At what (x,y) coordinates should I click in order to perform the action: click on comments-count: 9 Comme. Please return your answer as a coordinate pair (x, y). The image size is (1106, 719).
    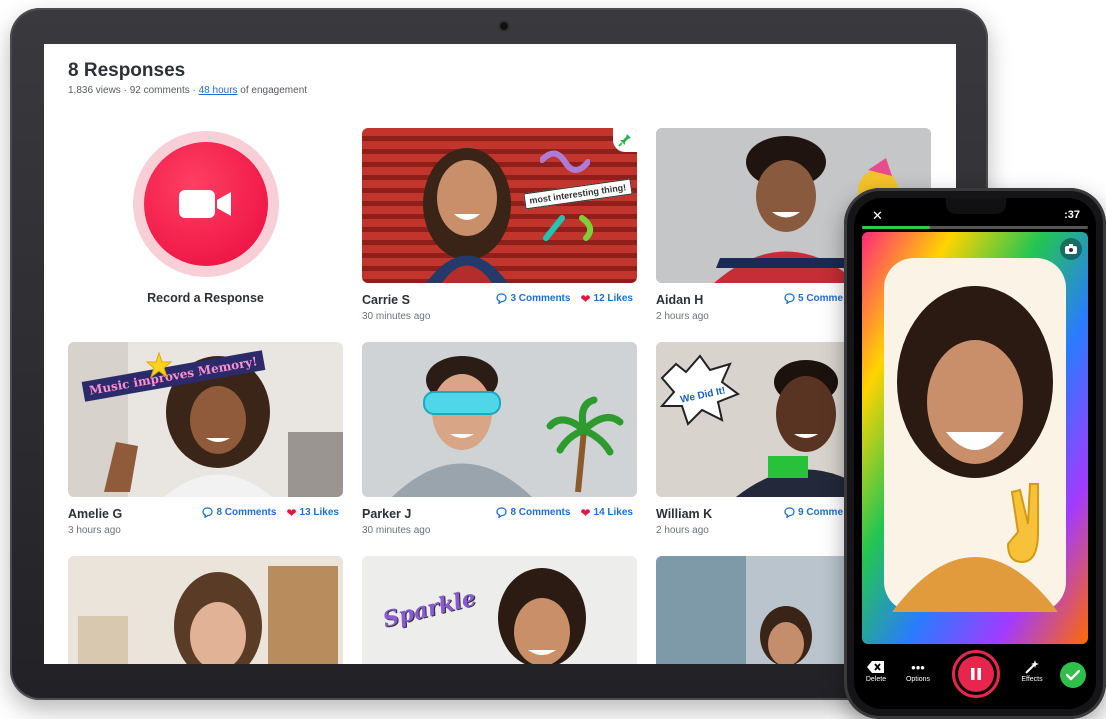
    Looking at the image, I should click on (821, 512).